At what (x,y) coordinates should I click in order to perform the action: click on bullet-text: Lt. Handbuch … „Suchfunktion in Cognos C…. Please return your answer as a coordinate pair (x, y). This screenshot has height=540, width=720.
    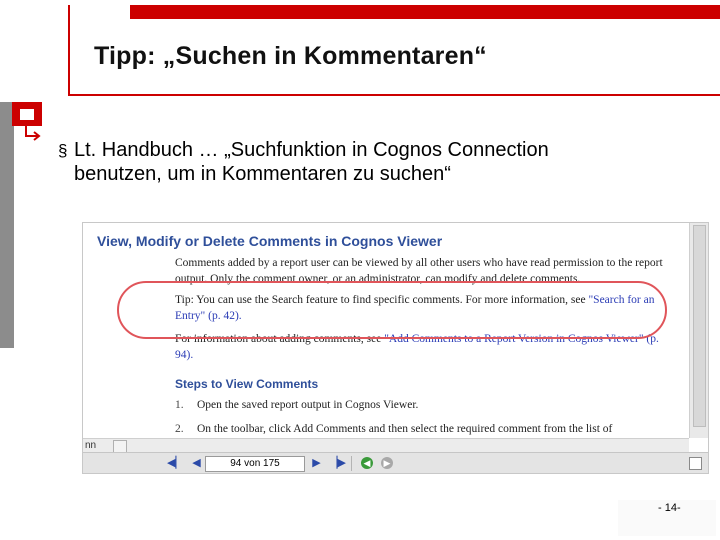
    Looking at the image, I should click on (311, 162).